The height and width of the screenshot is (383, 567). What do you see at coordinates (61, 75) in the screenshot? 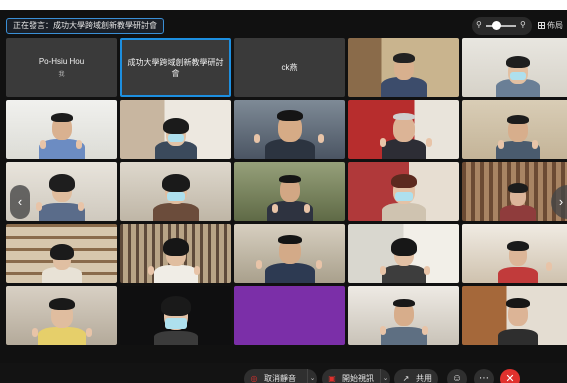
I see `participant-self-tag: 我` at bounding box center [61, 75].